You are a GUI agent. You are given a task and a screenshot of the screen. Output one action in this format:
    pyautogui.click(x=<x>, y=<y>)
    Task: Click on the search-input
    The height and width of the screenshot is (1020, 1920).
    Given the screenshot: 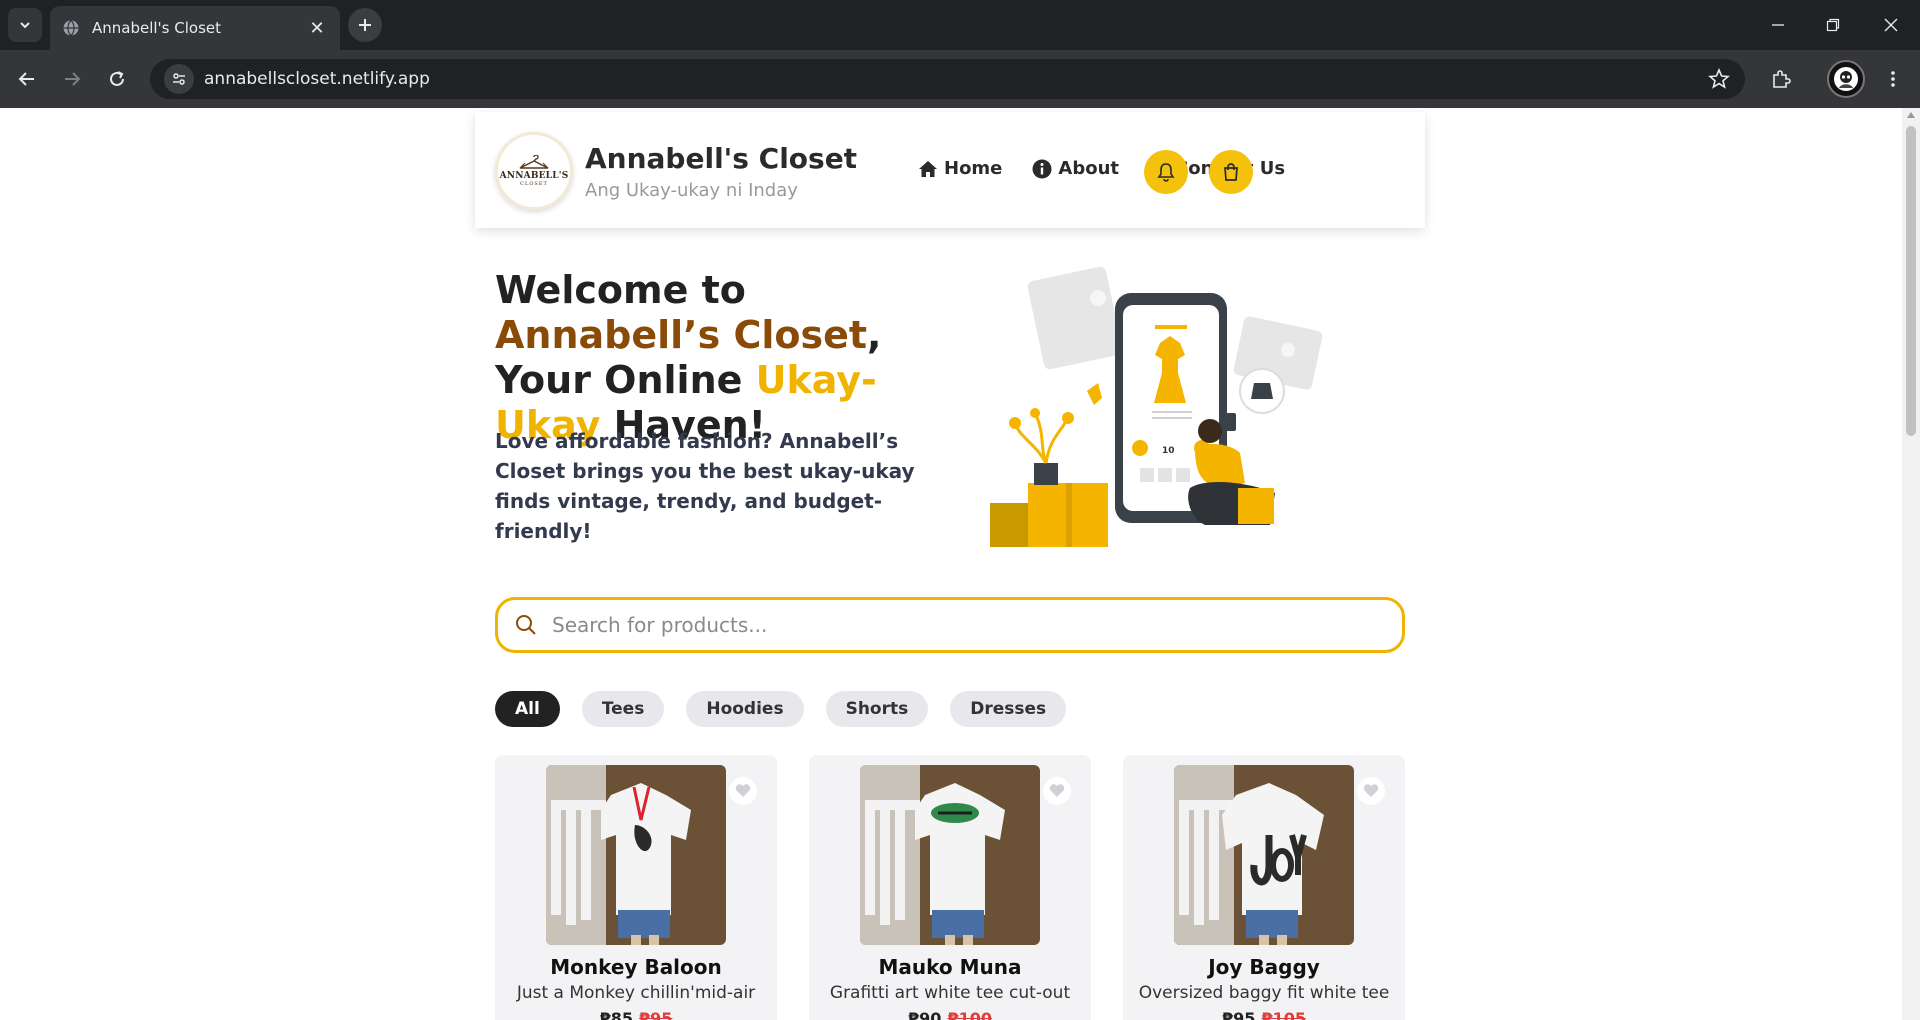 What is the action you would take?
    pyautogui.click(x=969, y=625)
    